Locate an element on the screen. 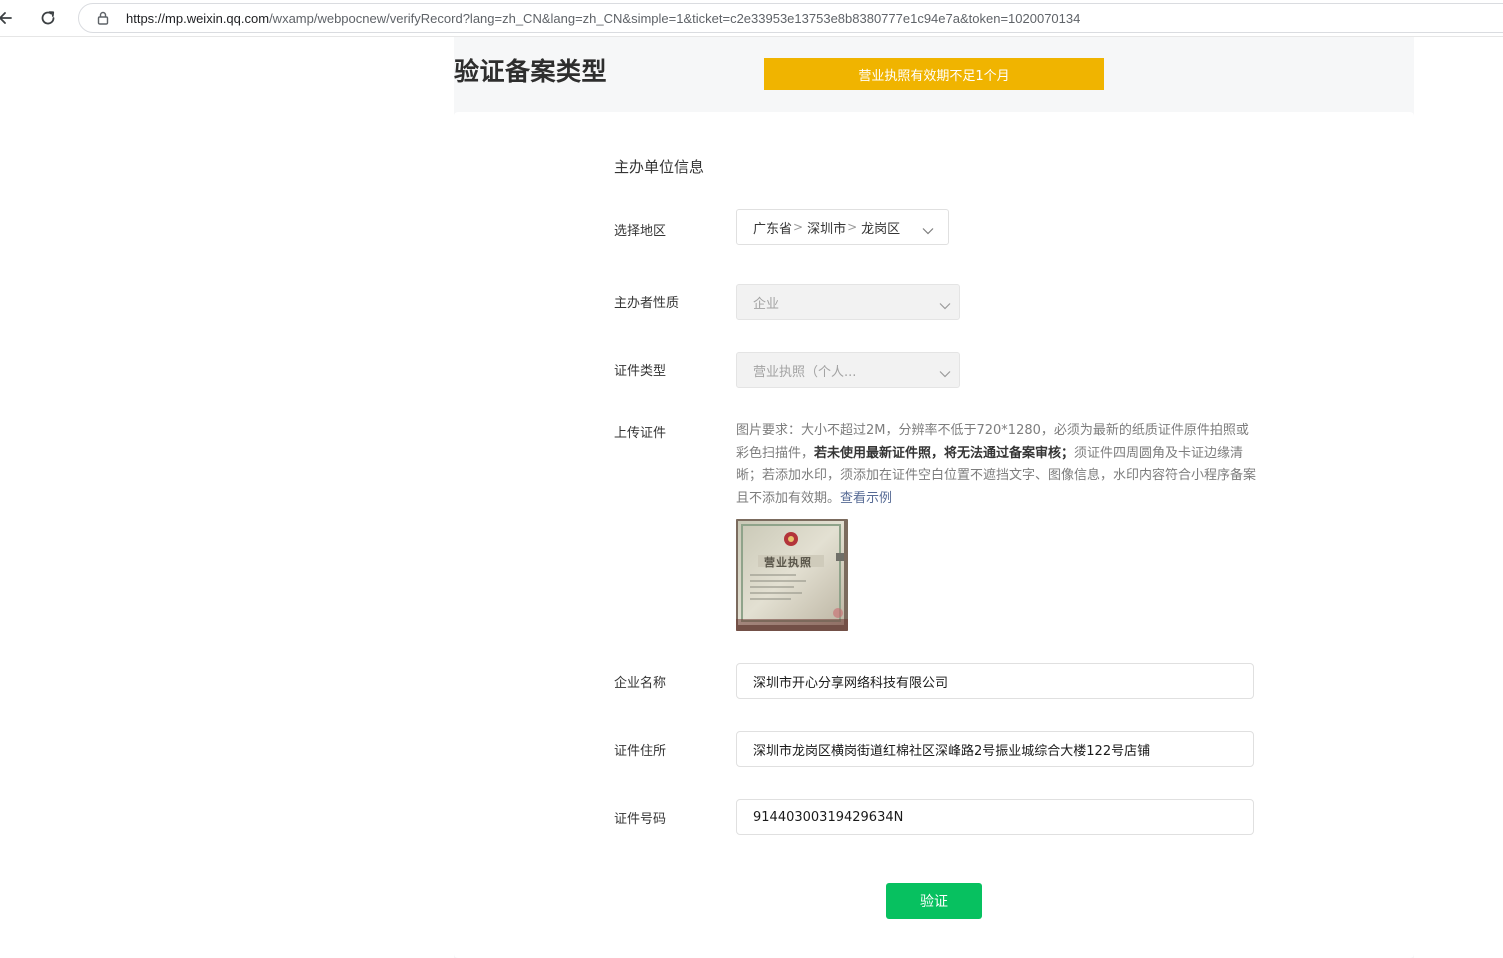 The height and width of the screenshot is (958, 1503). company-name-label: 企业名称 is located at coordinates (640, 683).